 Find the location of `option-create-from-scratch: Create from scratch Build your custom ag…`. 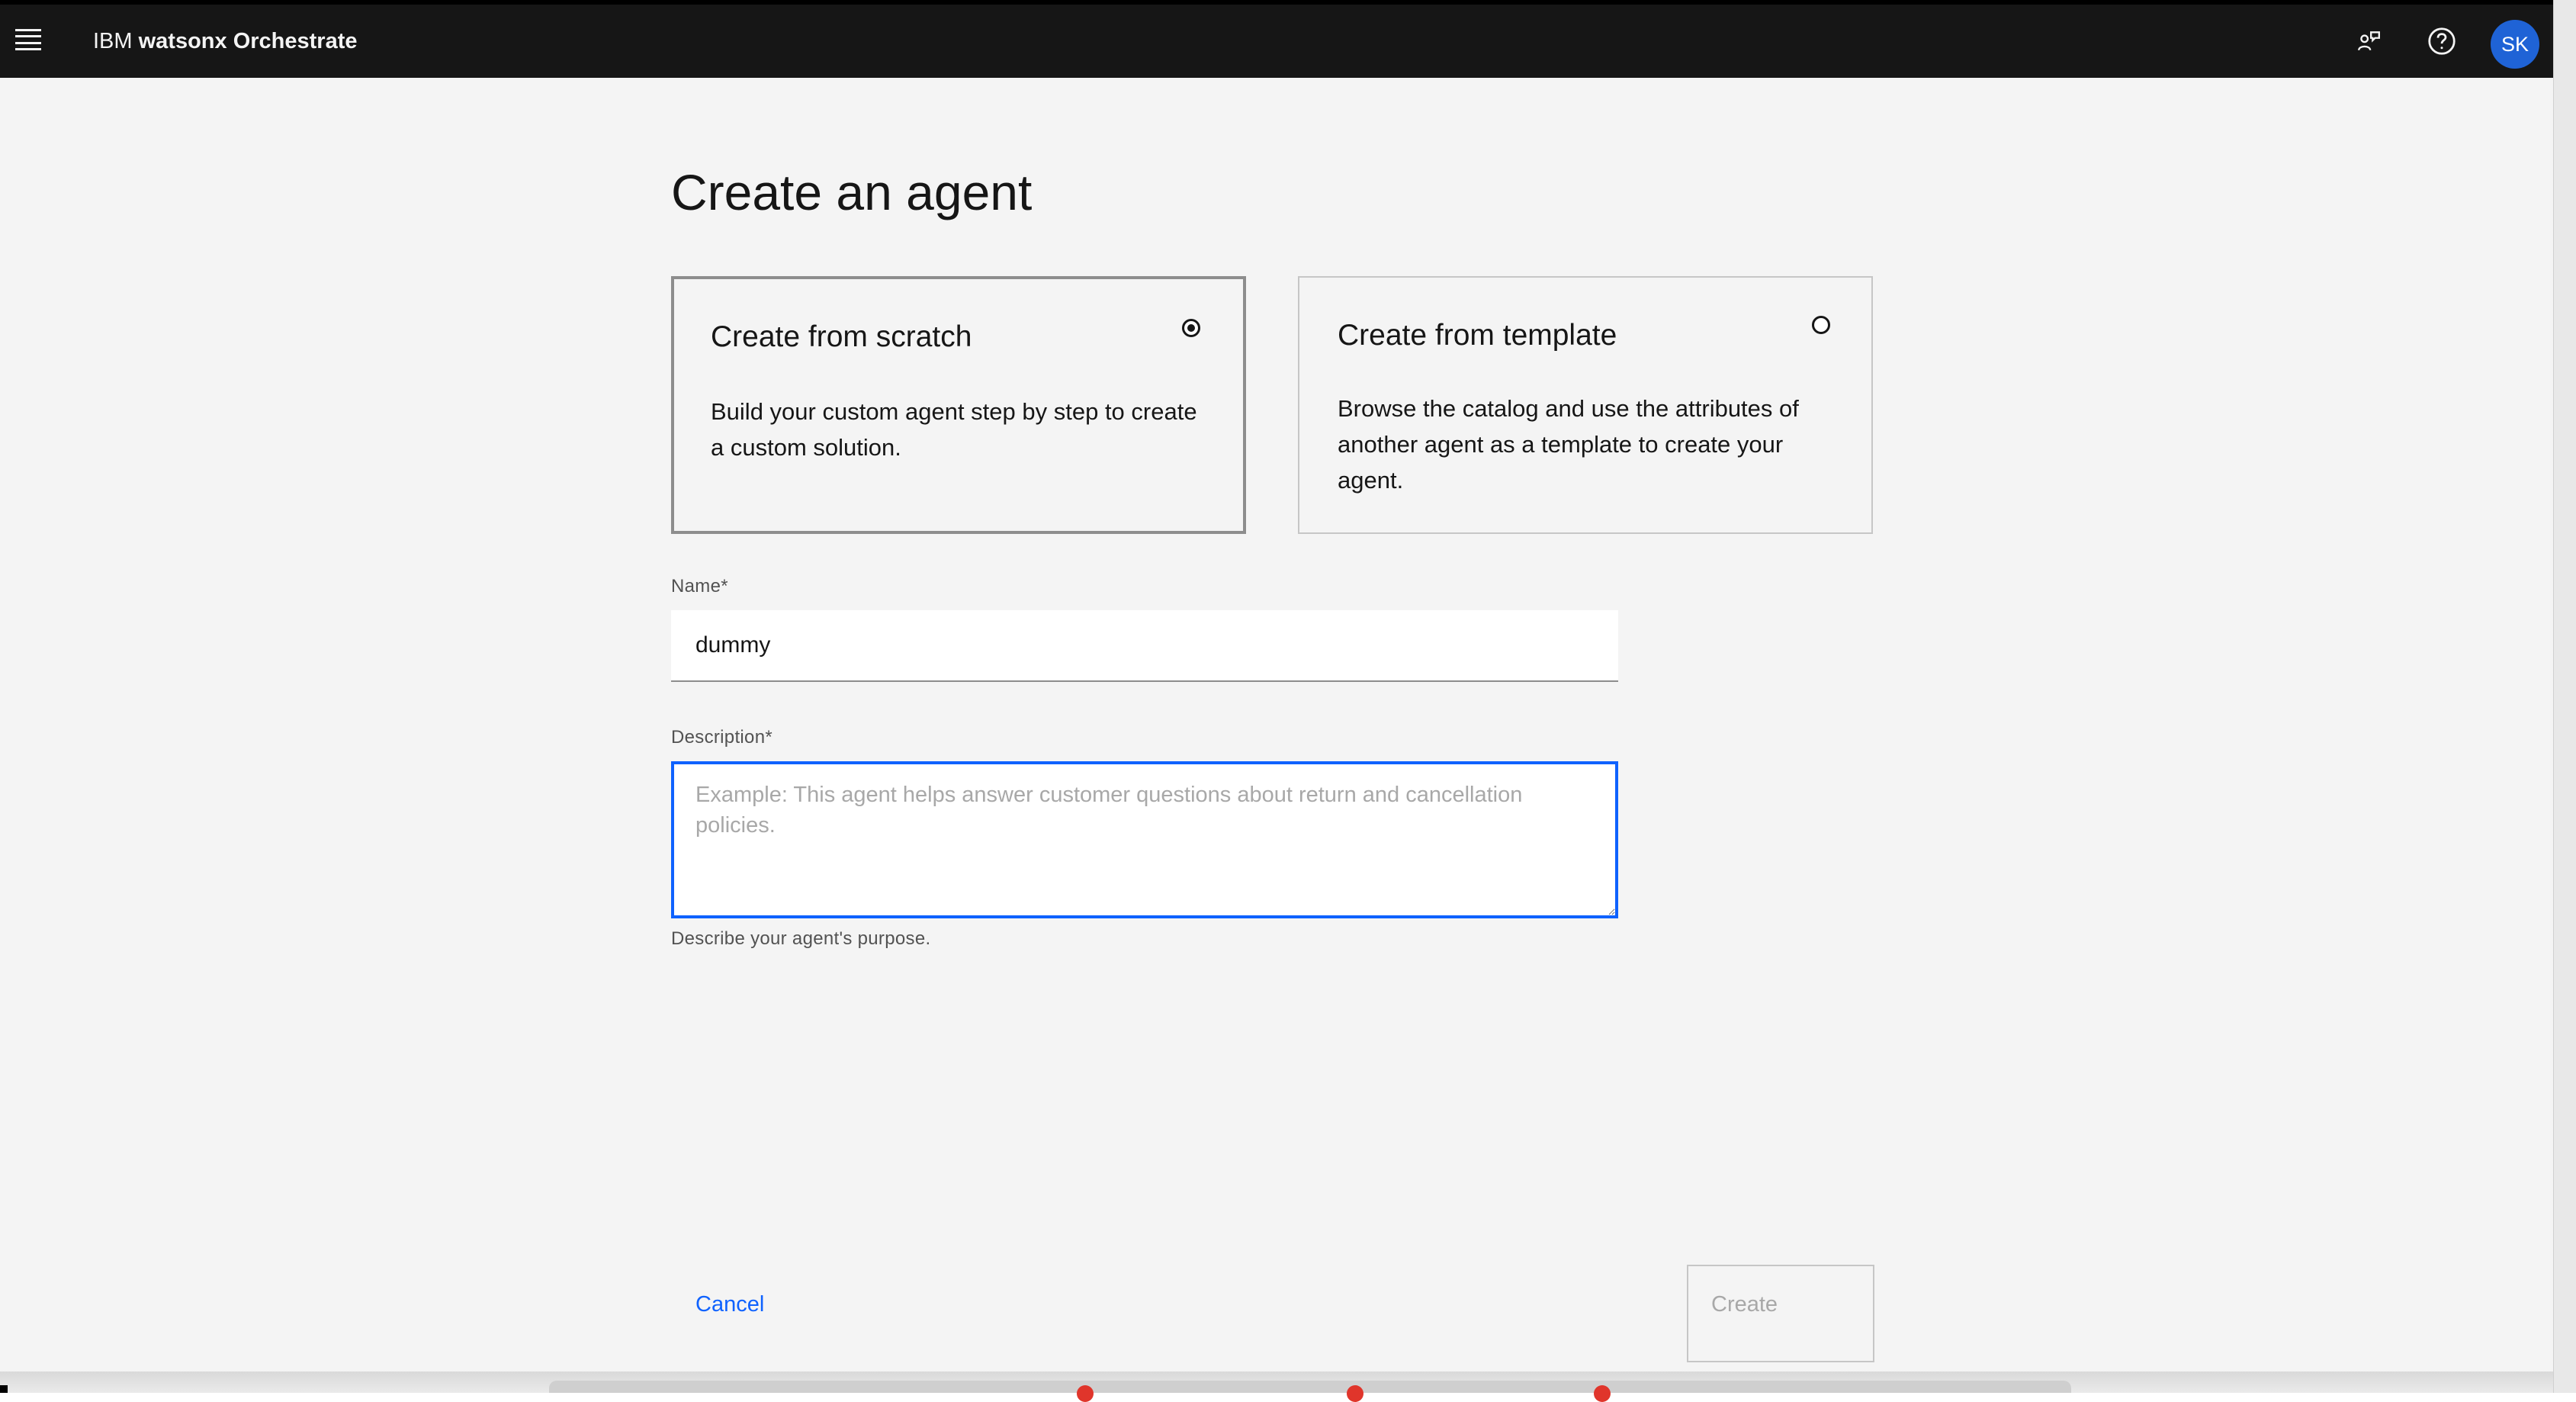

option-create-from-scratch: Create from scratch Build your custom ag… is located at coordinates (958, 405).